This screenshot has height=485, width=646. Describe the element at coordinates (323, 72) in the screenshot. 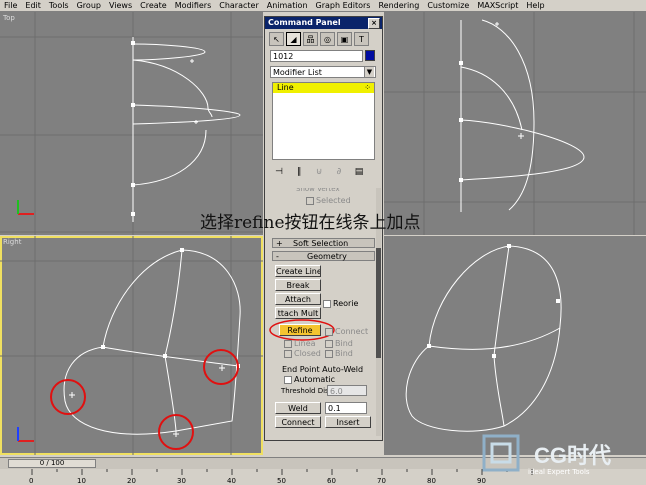

I see `modifier-list-dropdown: Modifier List ▼` at that location.